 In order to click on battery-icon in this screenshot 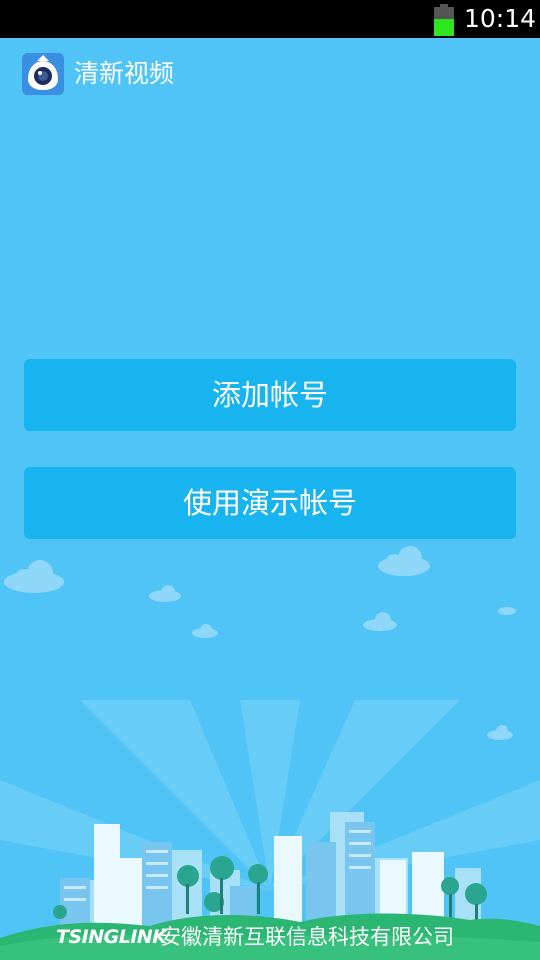, I will do `click(444, 20)`.